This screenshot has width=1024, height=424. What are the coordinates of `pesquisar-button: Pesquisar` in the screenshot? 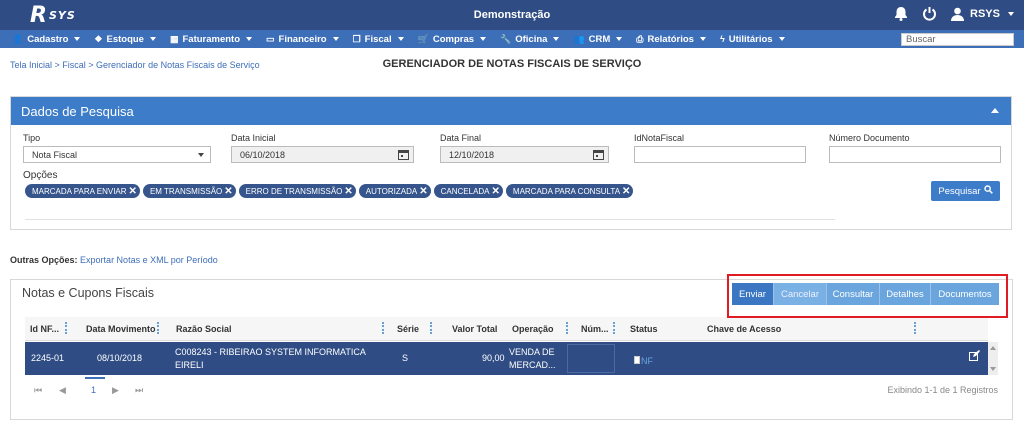 It's located at (965, 191).